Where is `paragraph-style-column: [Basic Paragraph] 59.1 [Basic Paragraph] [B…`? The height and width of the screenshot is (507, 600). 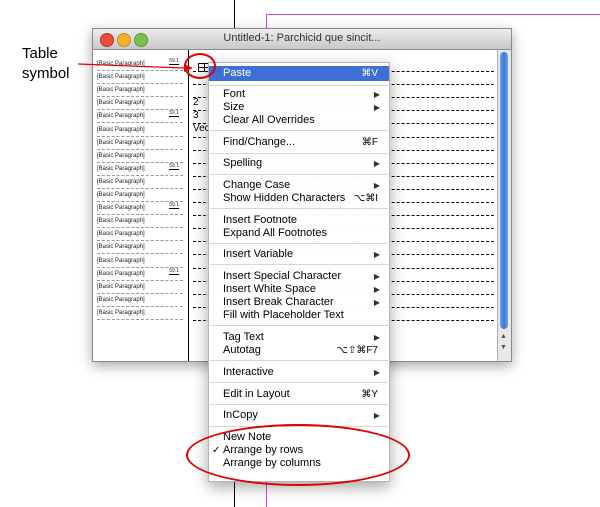 paragraph-style-column: [Basic Paragraph] 59.1 [Basic Paragraph] [B… is located at coordinates (138, 205).